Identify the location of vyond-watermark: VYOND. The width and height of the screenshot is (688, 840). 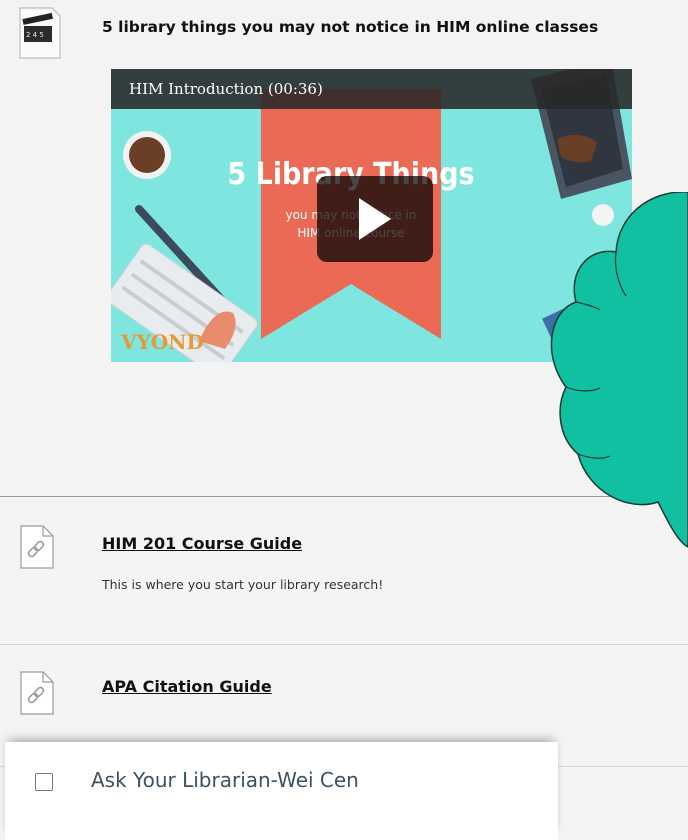
(162, 342).